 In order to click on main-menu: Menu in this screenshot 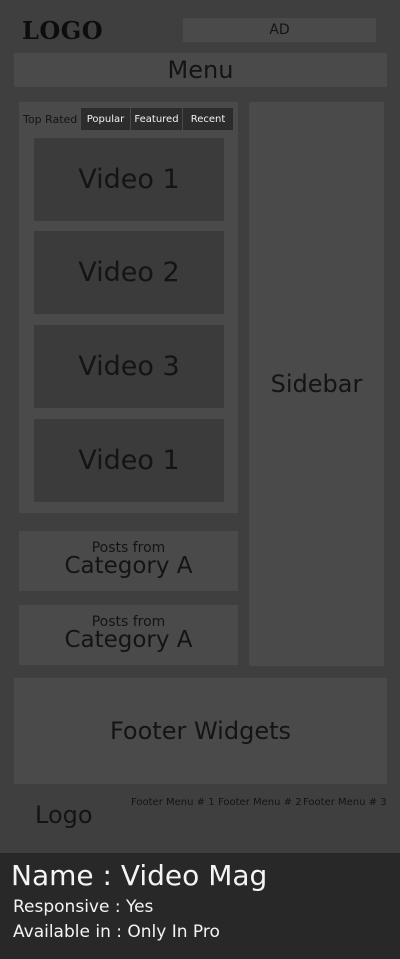, I will do `click(200, 70)`.